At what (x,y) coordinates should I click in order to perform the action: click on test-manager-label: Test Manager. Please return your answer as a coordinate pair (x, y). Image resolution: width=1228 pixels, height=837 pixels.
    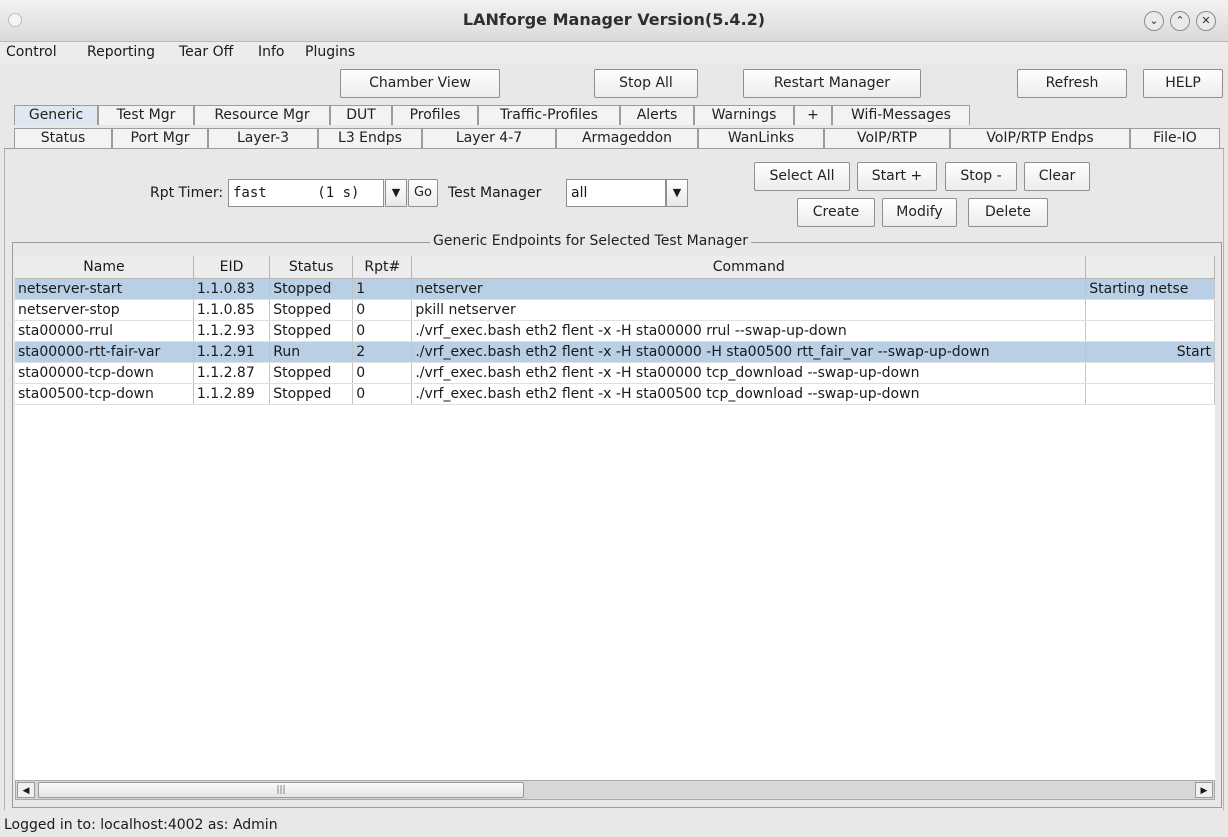
    Looking at the image, I should click on (495, 193).